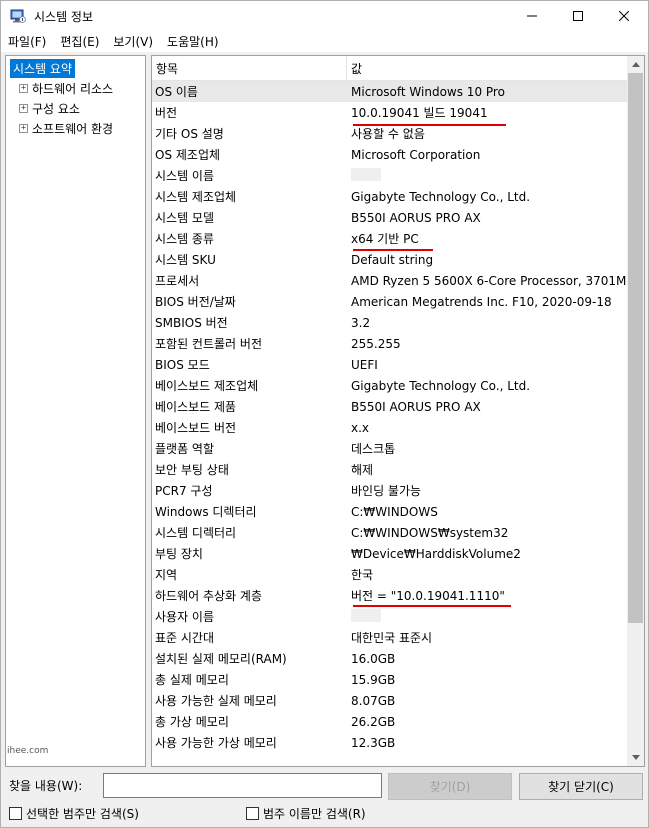 The width and height of the screenshot is (649, 828). What do you see at coordinates (389, 322) in the screenshot?
I see `table-row: SMBIOS 버전 3.2` at bounding box center [389, 322].